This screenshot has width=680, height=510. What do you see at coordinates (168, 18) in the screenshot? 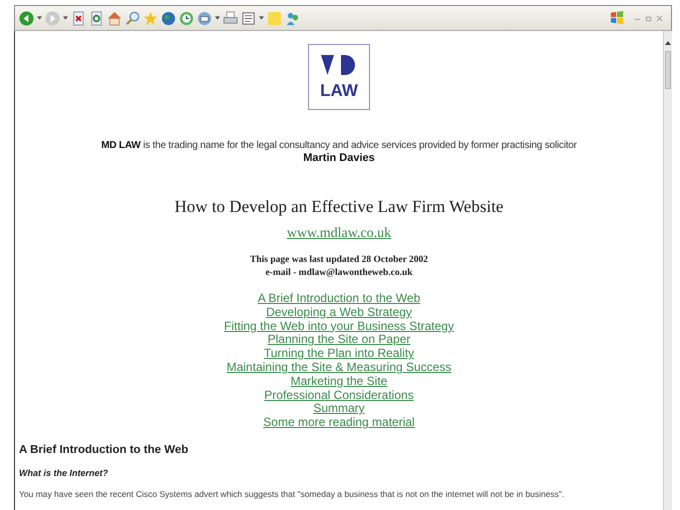
I see `globe-icon` at bounding box center [168, 18].